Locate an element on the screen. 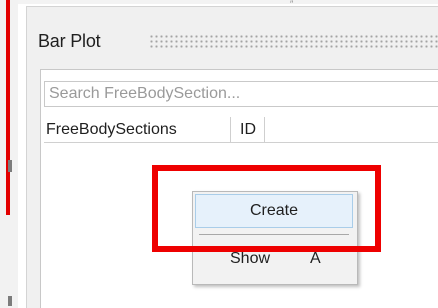  column-header-freebodysections: FreeBodySections is located at coordinates (137, 129).